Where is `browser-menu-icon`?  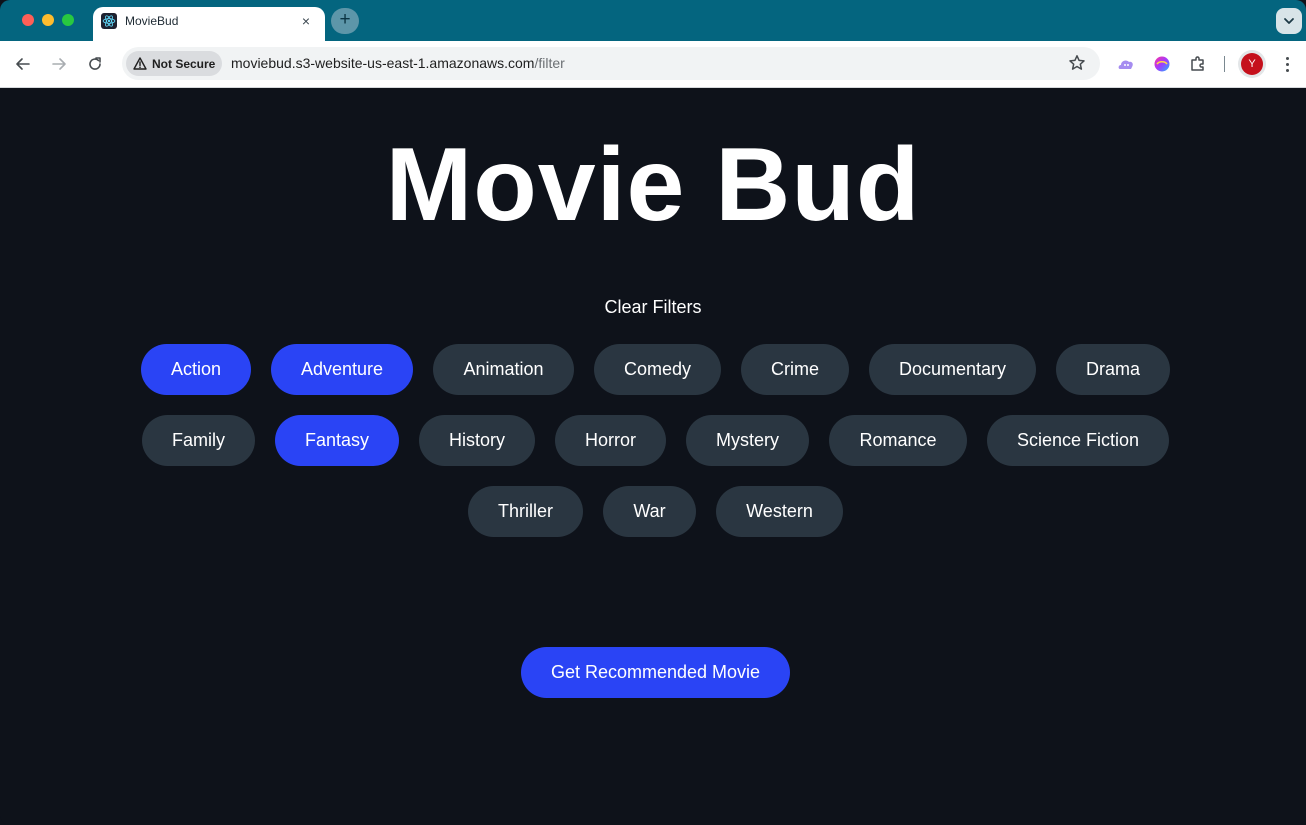
browser-menu-icon is located at coordinates (1287, 64).